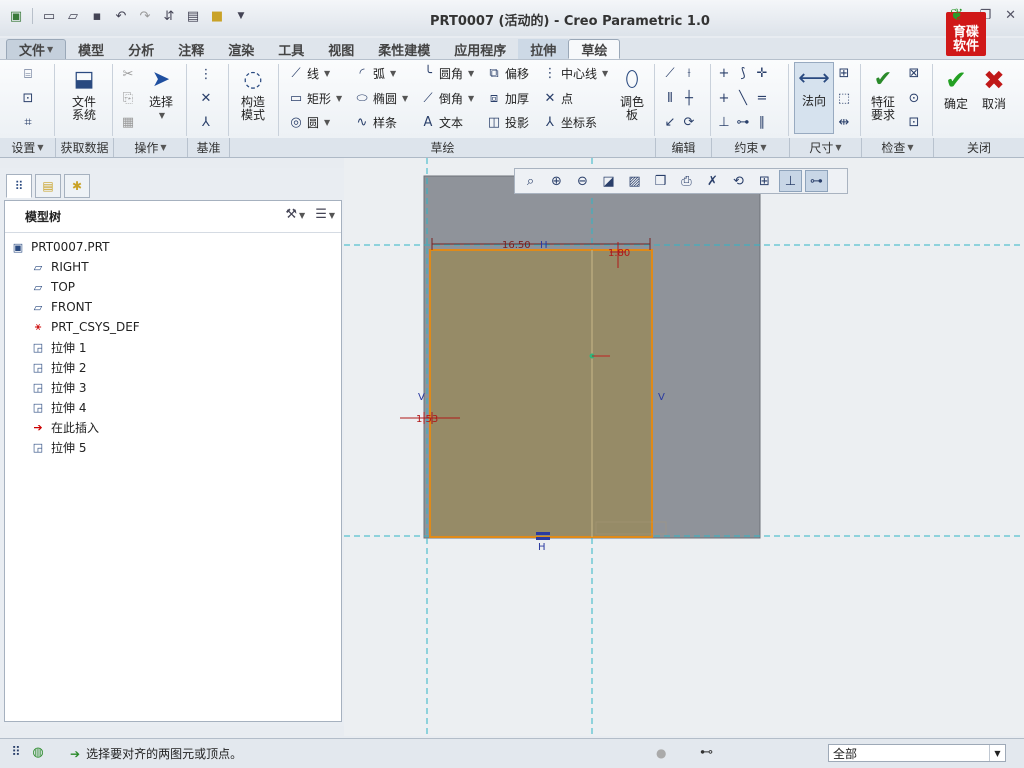  Describe the element at coordinates (619, 253) in the screenshot. I see `dimension-top-offset: 1.80` at that location.